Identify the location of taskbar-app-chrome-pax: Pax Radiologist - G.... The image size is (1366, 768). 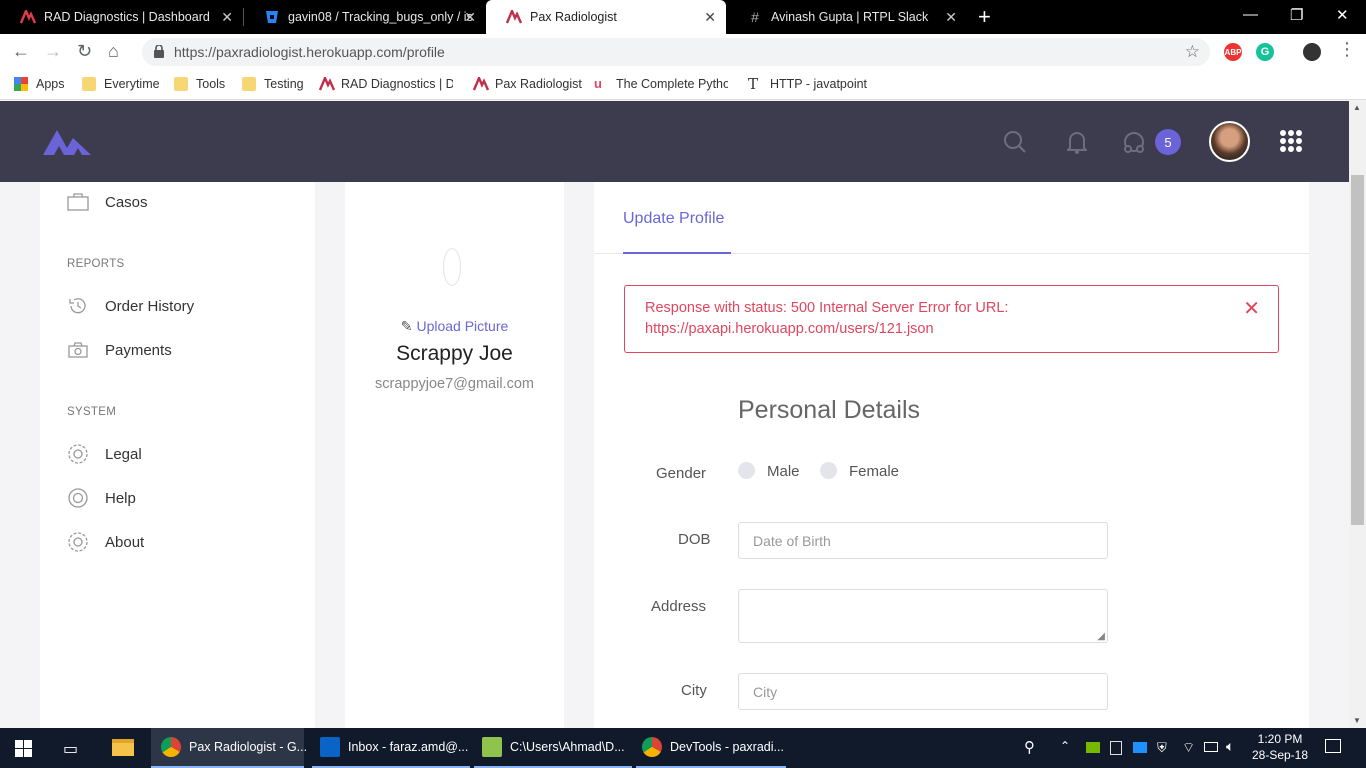
(229, 748).